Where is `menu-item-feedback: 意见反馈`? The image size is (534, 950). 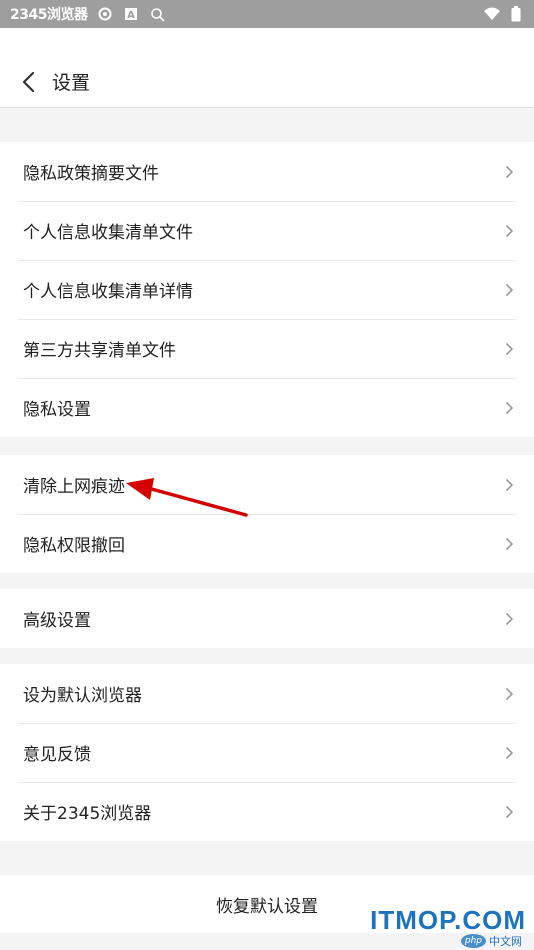
menu-item-feedback: 意见反馈 is located at coordinates (267, 752).